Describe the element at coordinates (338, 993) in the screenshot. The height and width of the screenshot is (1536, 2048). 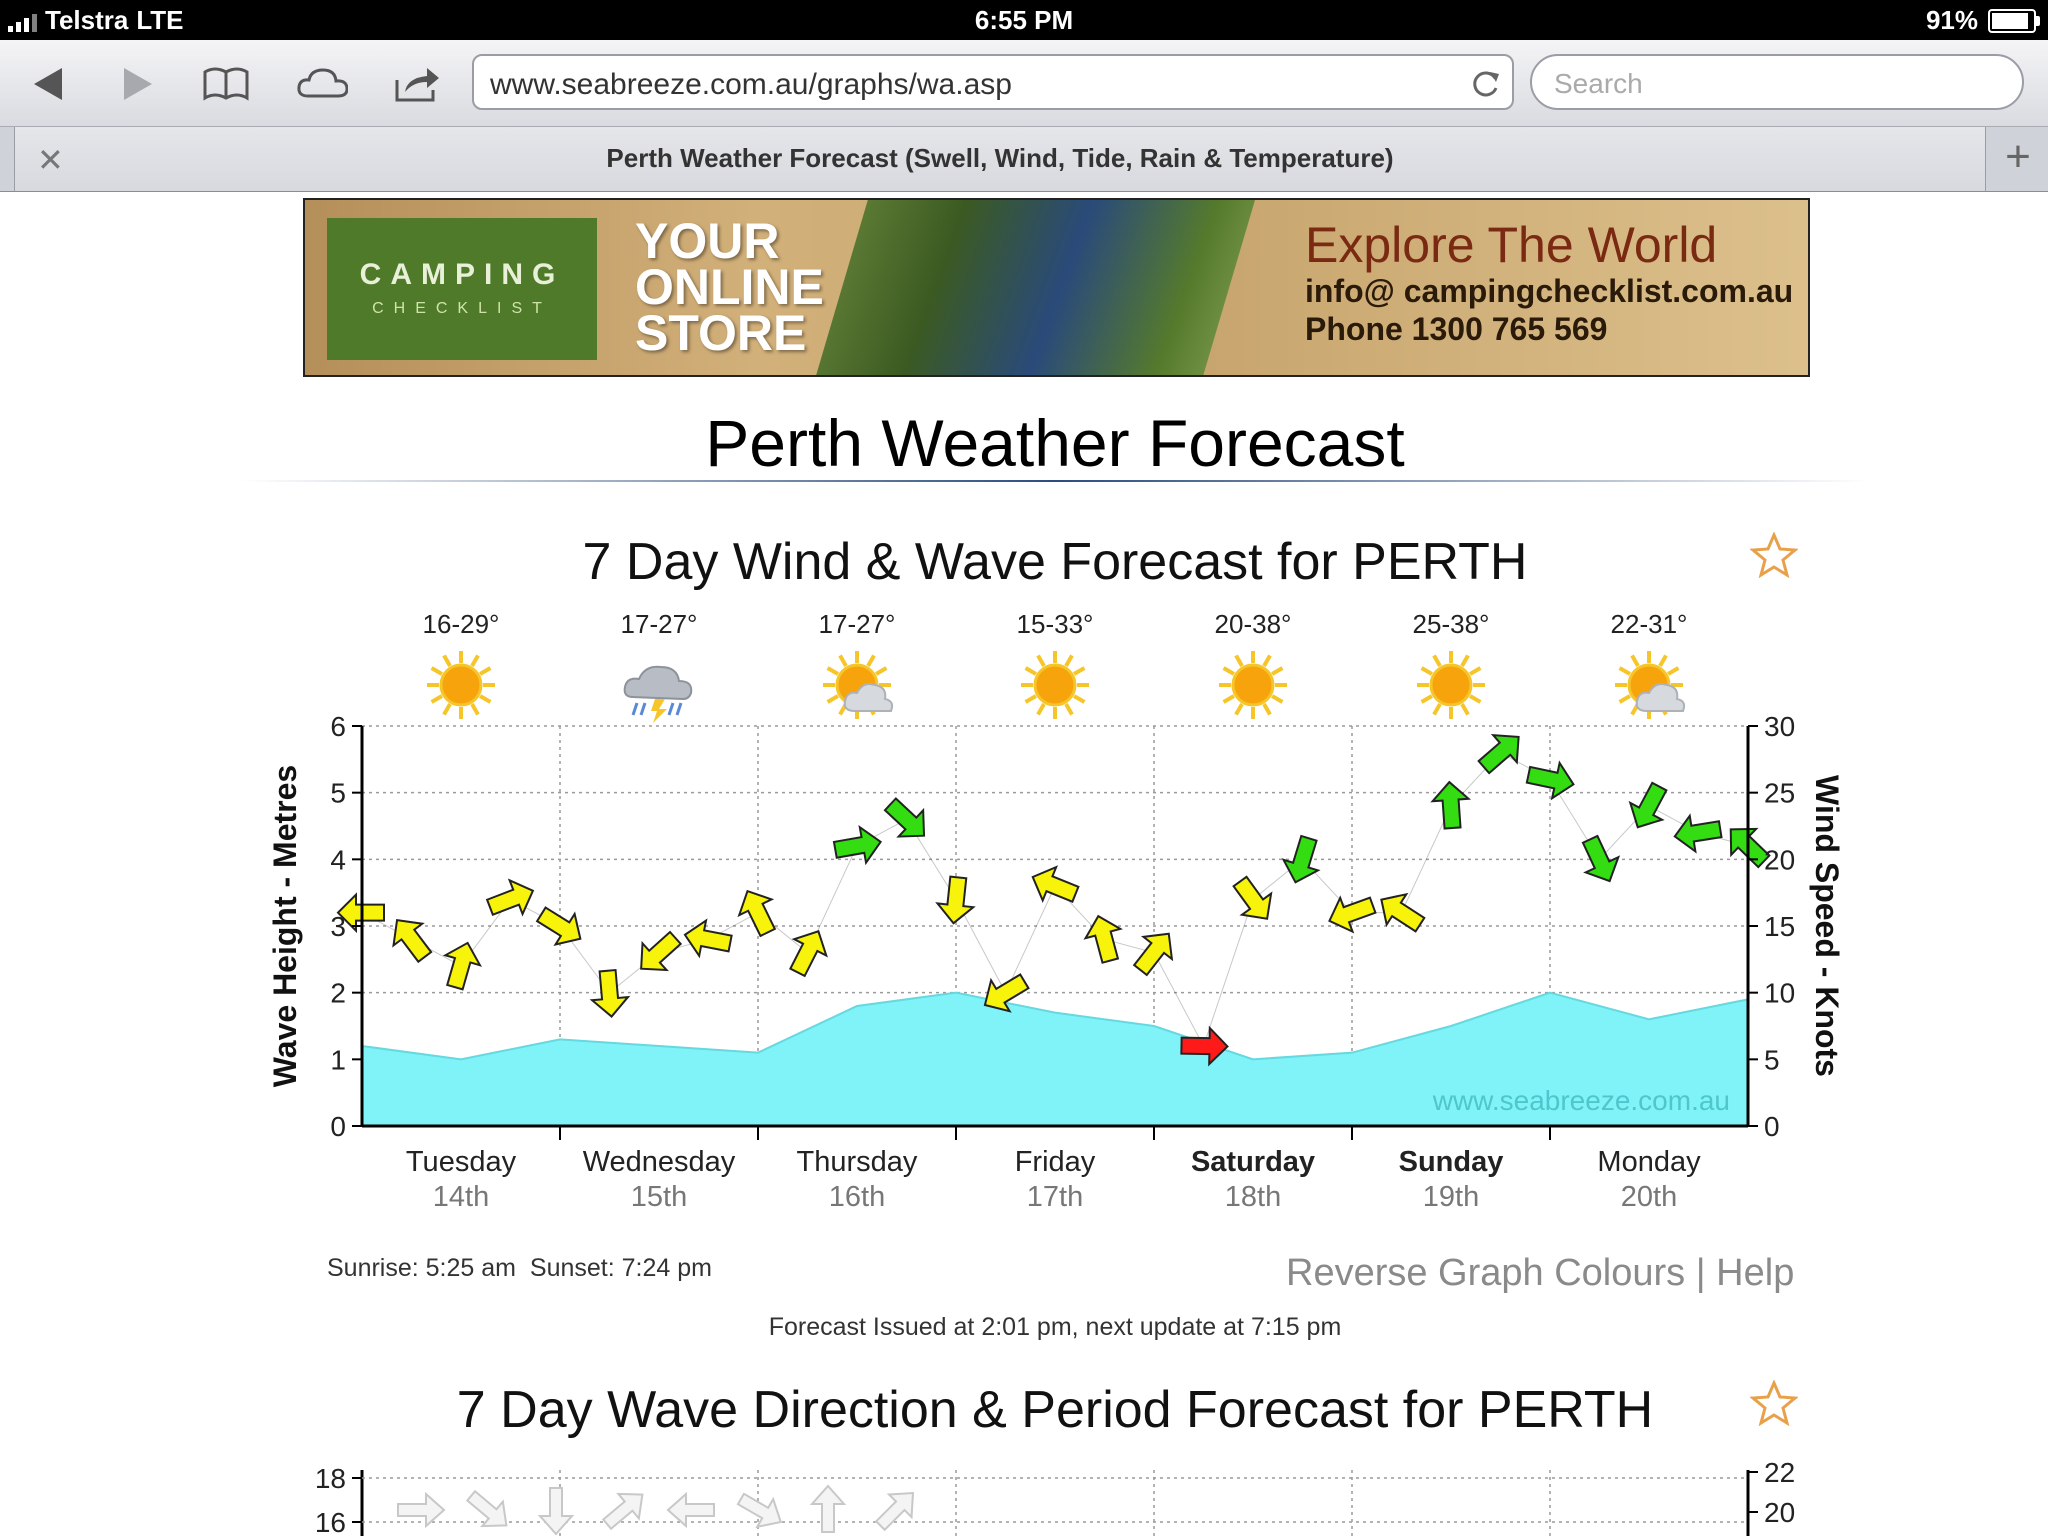
I see `y-tick-label: 2` at that location.